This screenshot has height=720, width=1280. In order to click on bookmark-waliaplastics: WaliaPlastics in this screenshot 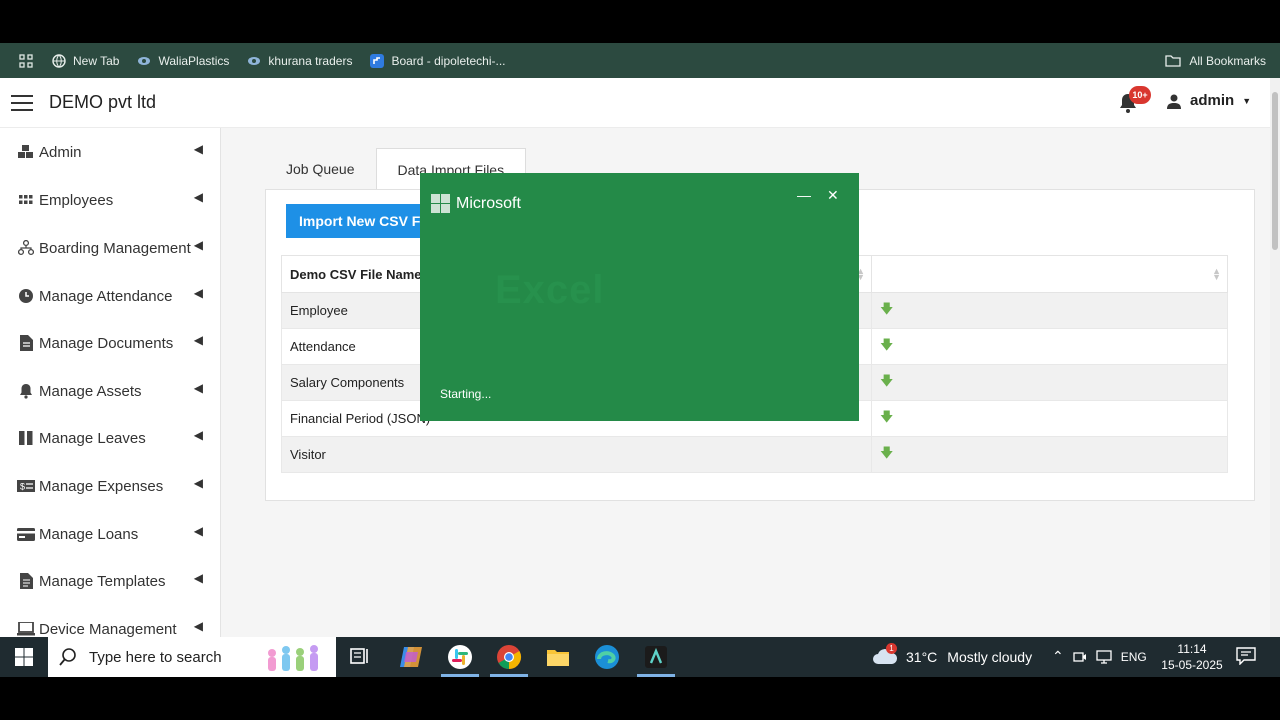, I will do `click(183, 61)`.